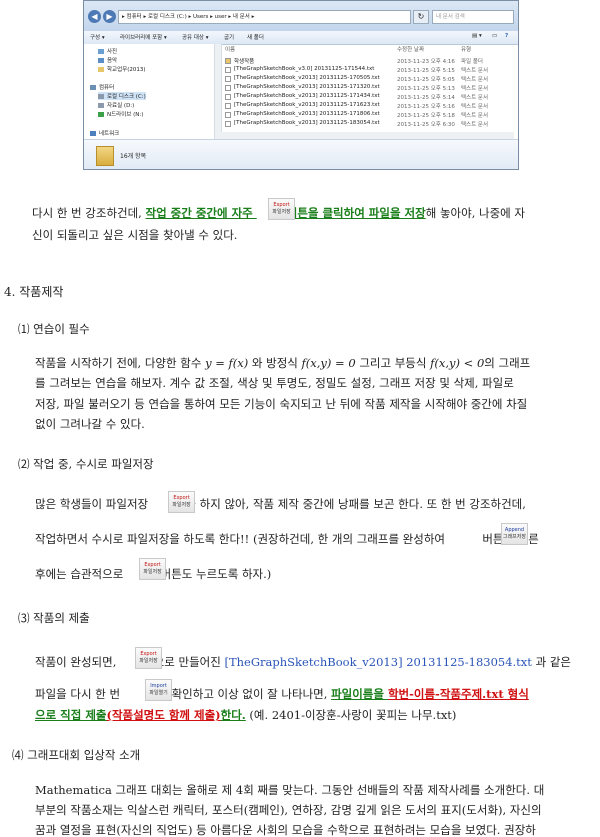  I want to click on file-list-scrollbar, so click(367, 135).